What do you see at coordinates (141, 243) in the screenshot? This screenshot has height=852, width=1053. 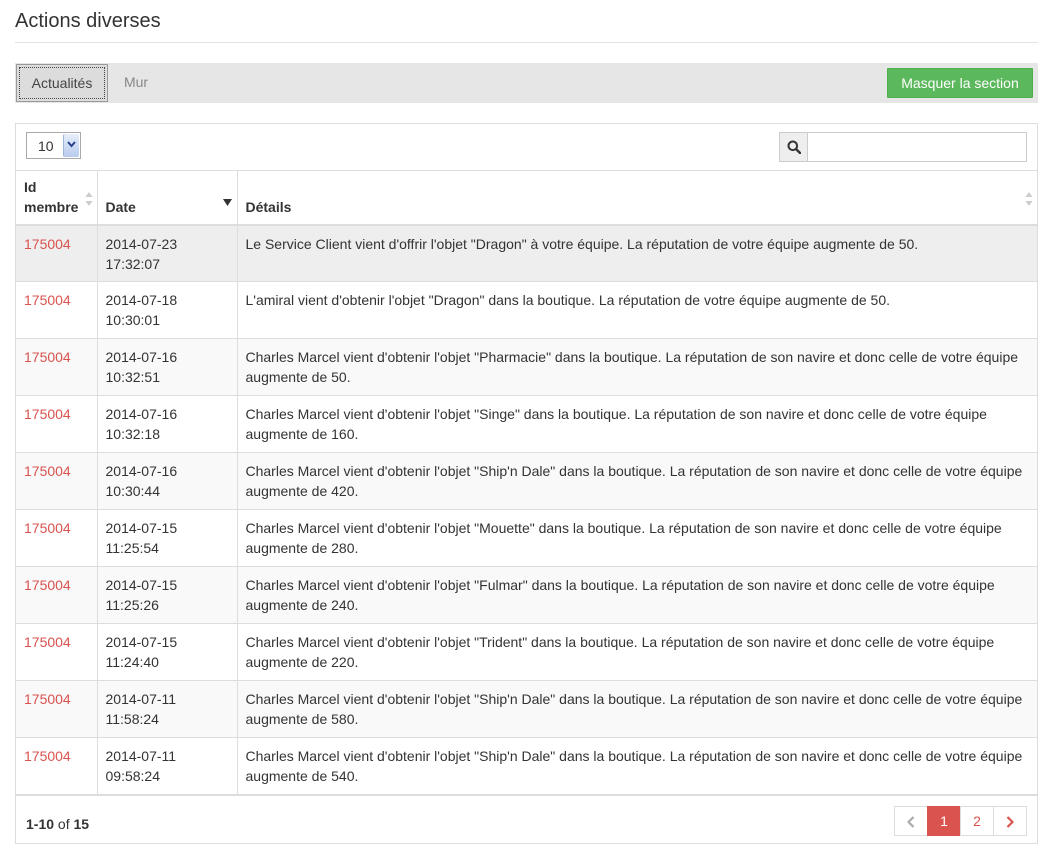 I see `date-text: 2014-07-23` at bounding box center [141, 243].